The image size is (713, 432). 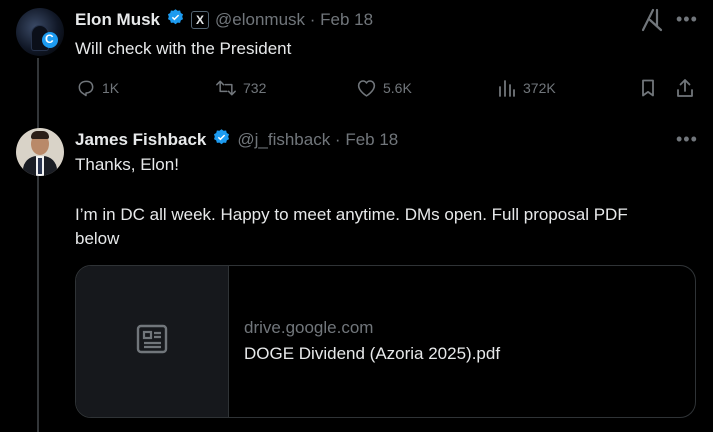 I want to click on reply-count: 1K, so click(x=111, y=88).